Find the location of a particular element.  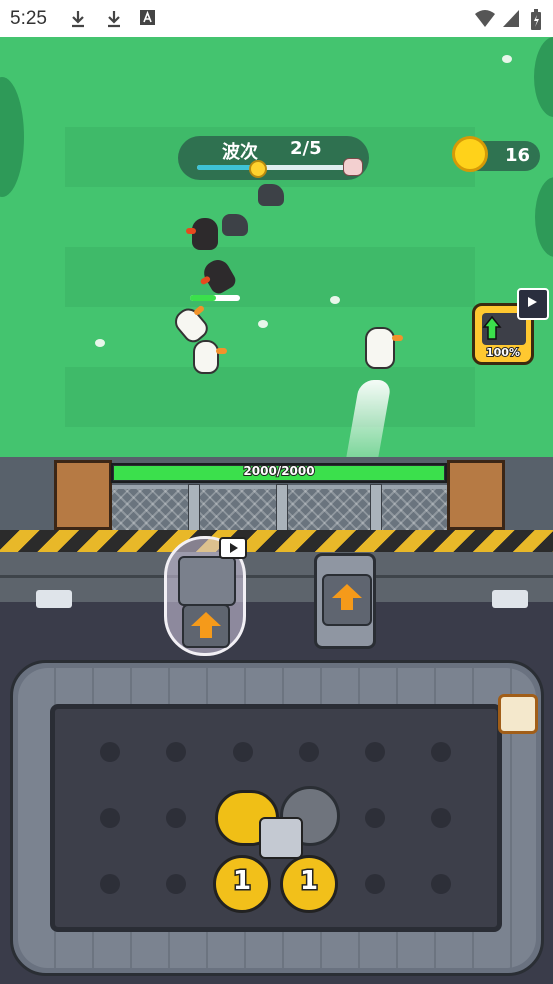

wifi-icon is located at coordinates (485, 18).